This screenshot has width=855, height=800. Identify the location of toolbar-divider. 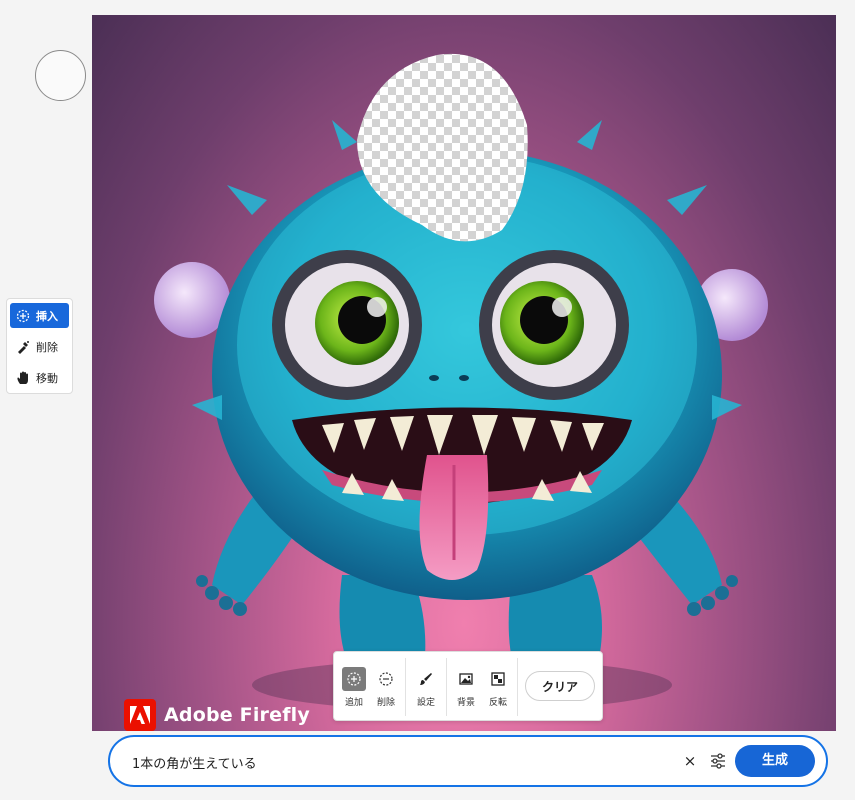
(517, 687).